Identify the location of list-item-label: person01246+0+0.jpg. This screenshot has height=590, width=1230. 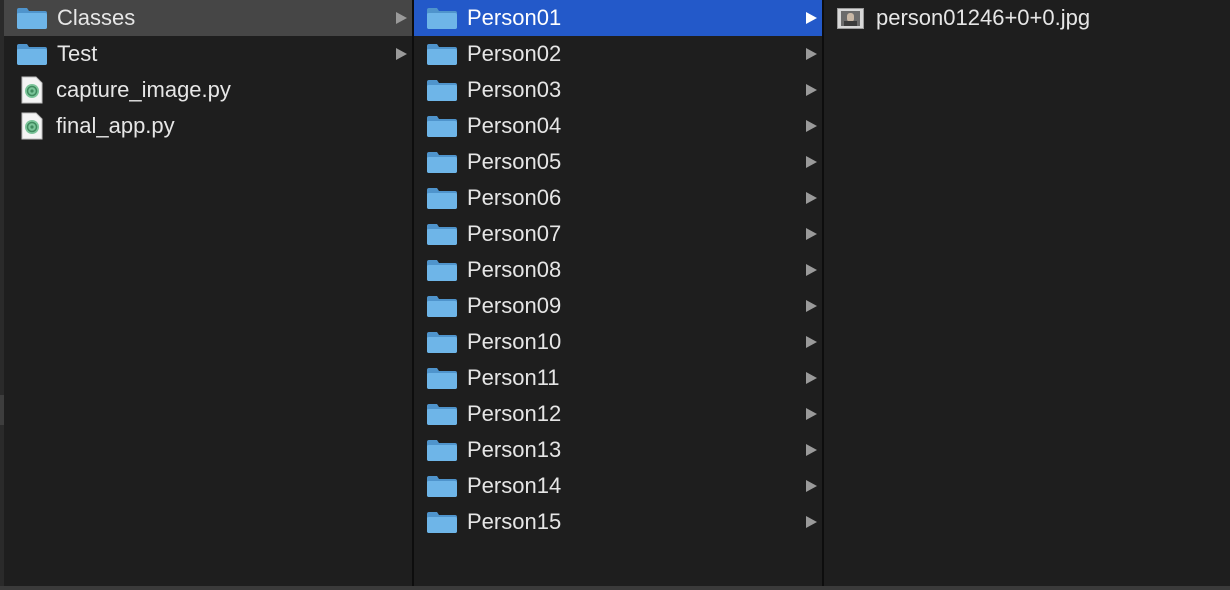
(983, 17).